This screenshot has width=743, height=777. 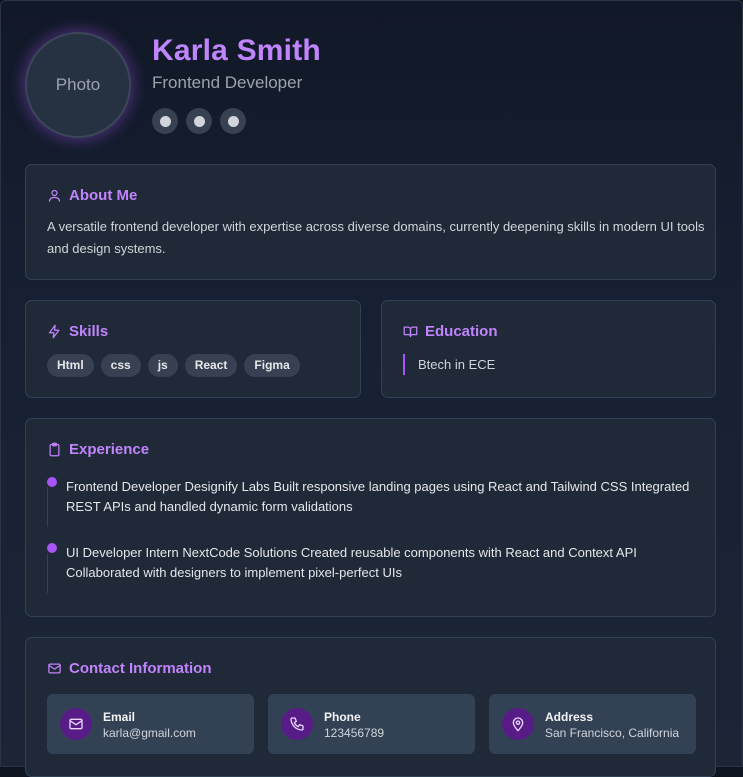 What do you see at coordinates (548, 349) in the screenshot?
I see `education-card: Education Btech in ECE` at bounding box center [548, 349].